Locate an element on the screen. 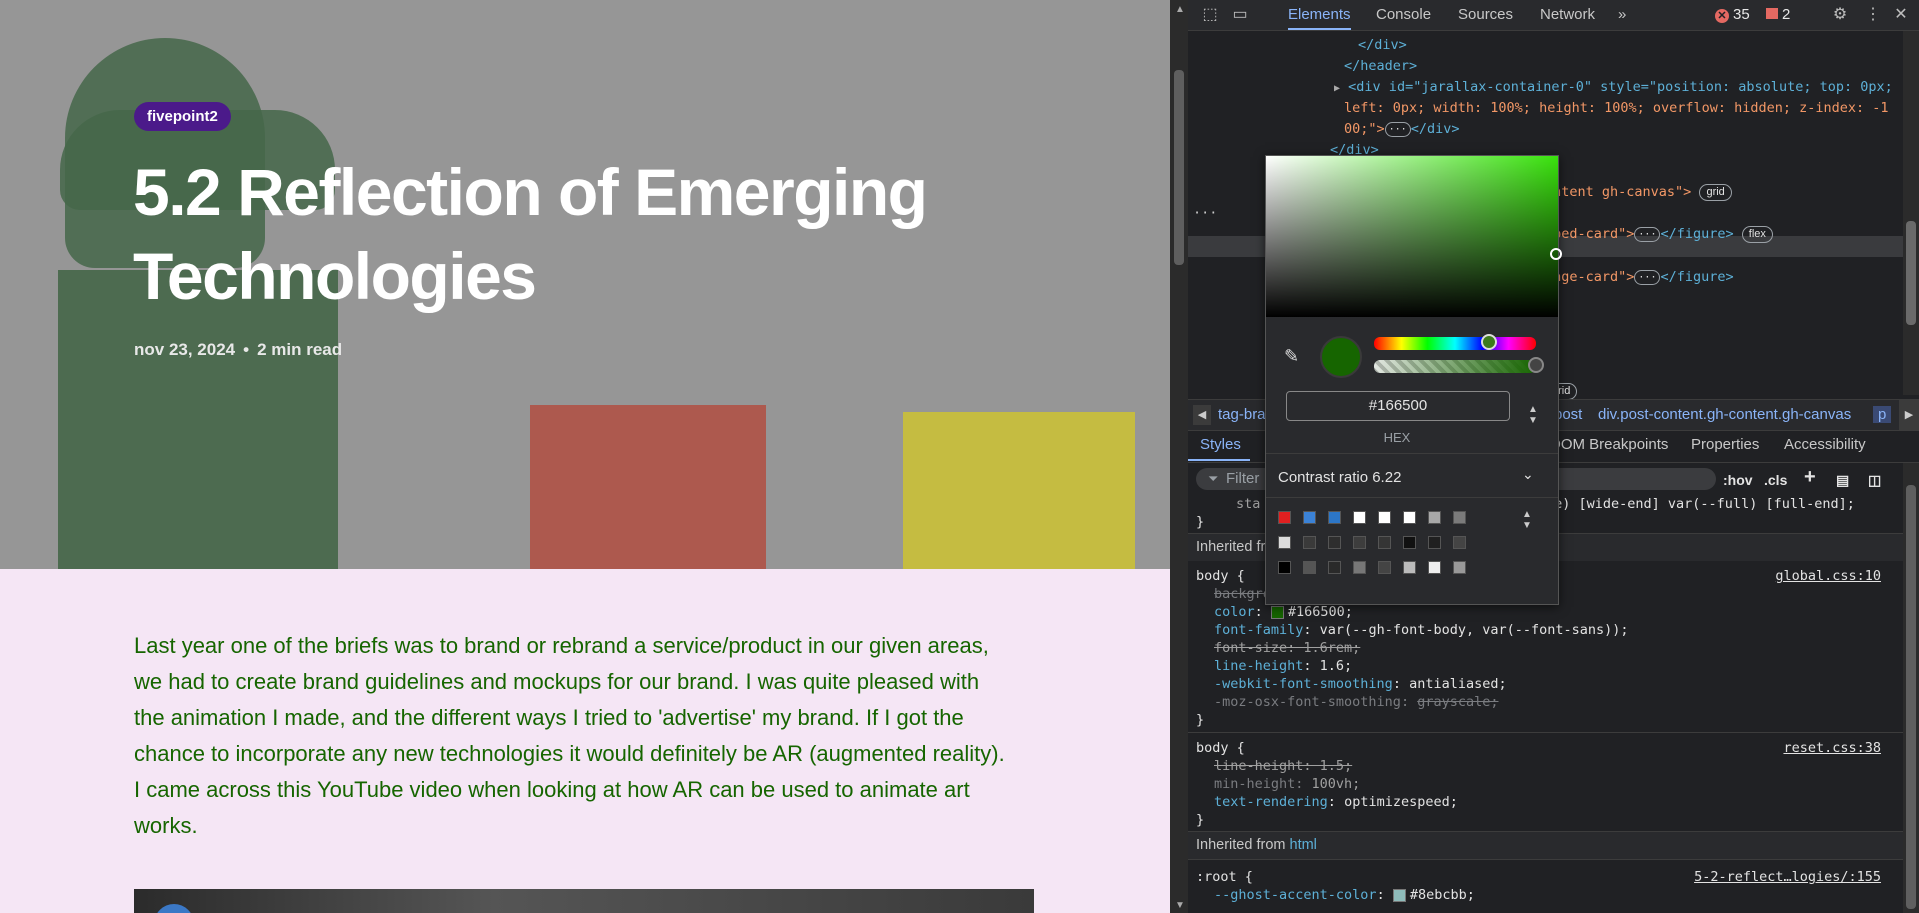 Image resolution: width=1919 pixels, height=913 pixels. source-link-reset-css: reset.css:38 is located at coordinates (1832, 748).